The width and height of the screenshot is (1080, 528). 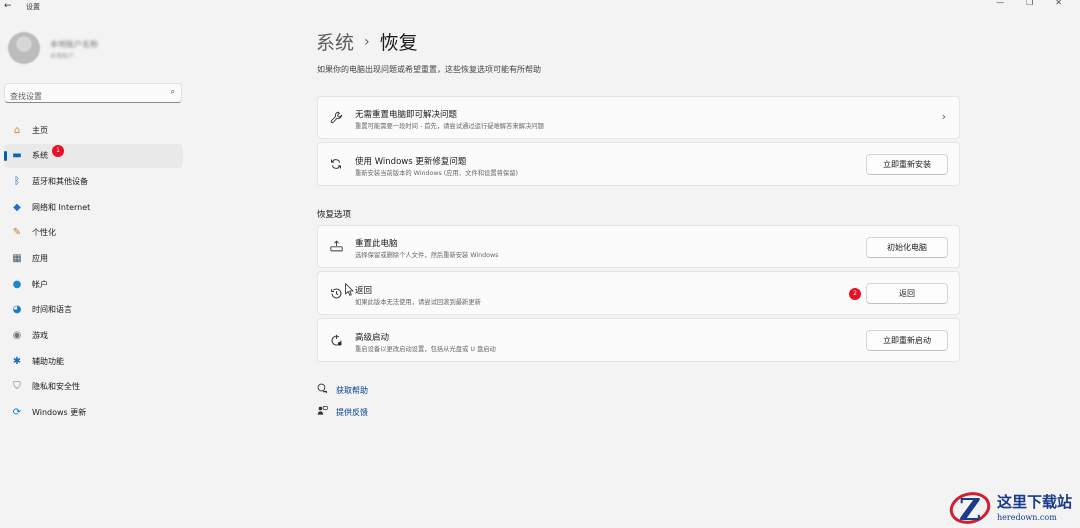 I want to click on shield-icon: ⛉, so click(x=17, y=387).